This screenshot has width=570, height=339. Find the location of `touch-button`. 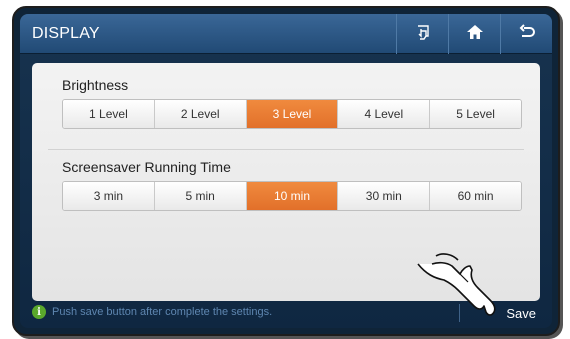

touch-button is located at coordinates (422, 34).